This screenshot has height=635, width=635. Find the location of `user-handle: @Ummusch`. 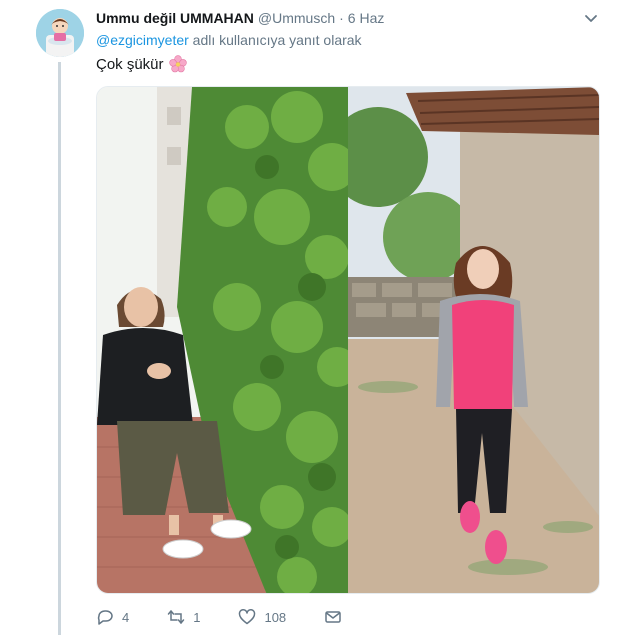

user-handle: @Ummusch is located at coordinates (296, 18).